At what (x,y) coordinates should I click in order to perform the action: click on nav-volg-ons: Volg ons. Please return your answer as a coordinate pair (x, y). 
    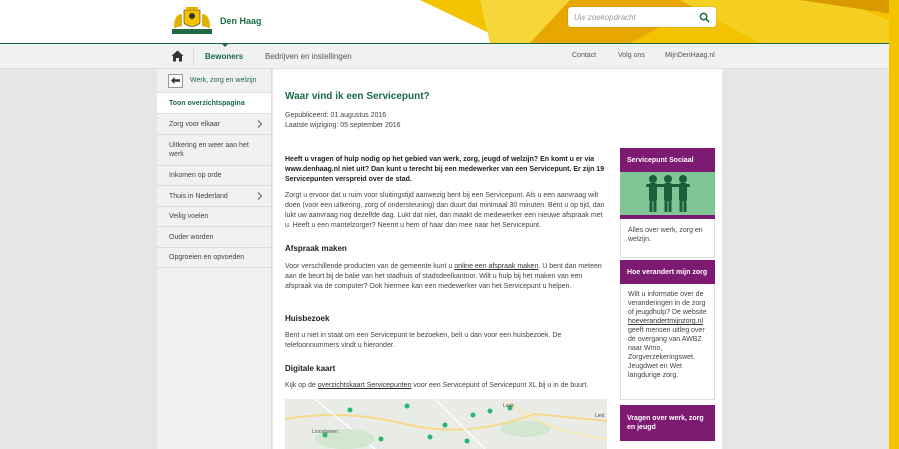
    Looking at the image, I should click on (631, 55).